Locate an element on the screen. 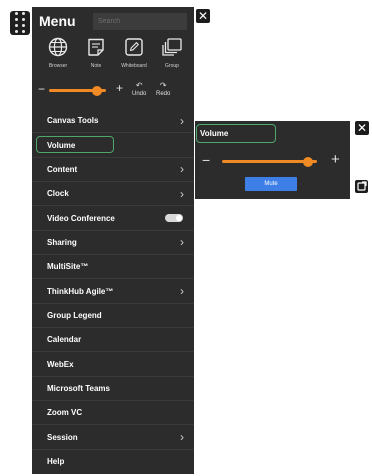 The image size is (372, 476). menu-item-sharing: Sharing › is located at coordinates (113, 243).